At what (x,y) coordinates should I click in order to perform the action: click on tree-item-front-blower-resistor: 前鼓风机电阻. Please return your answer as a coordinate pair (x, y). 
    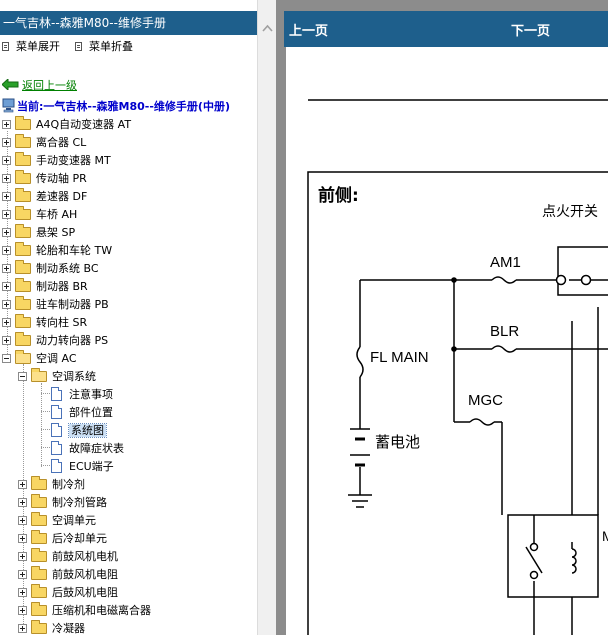
    Looking at the image, I should click on (68, 575).